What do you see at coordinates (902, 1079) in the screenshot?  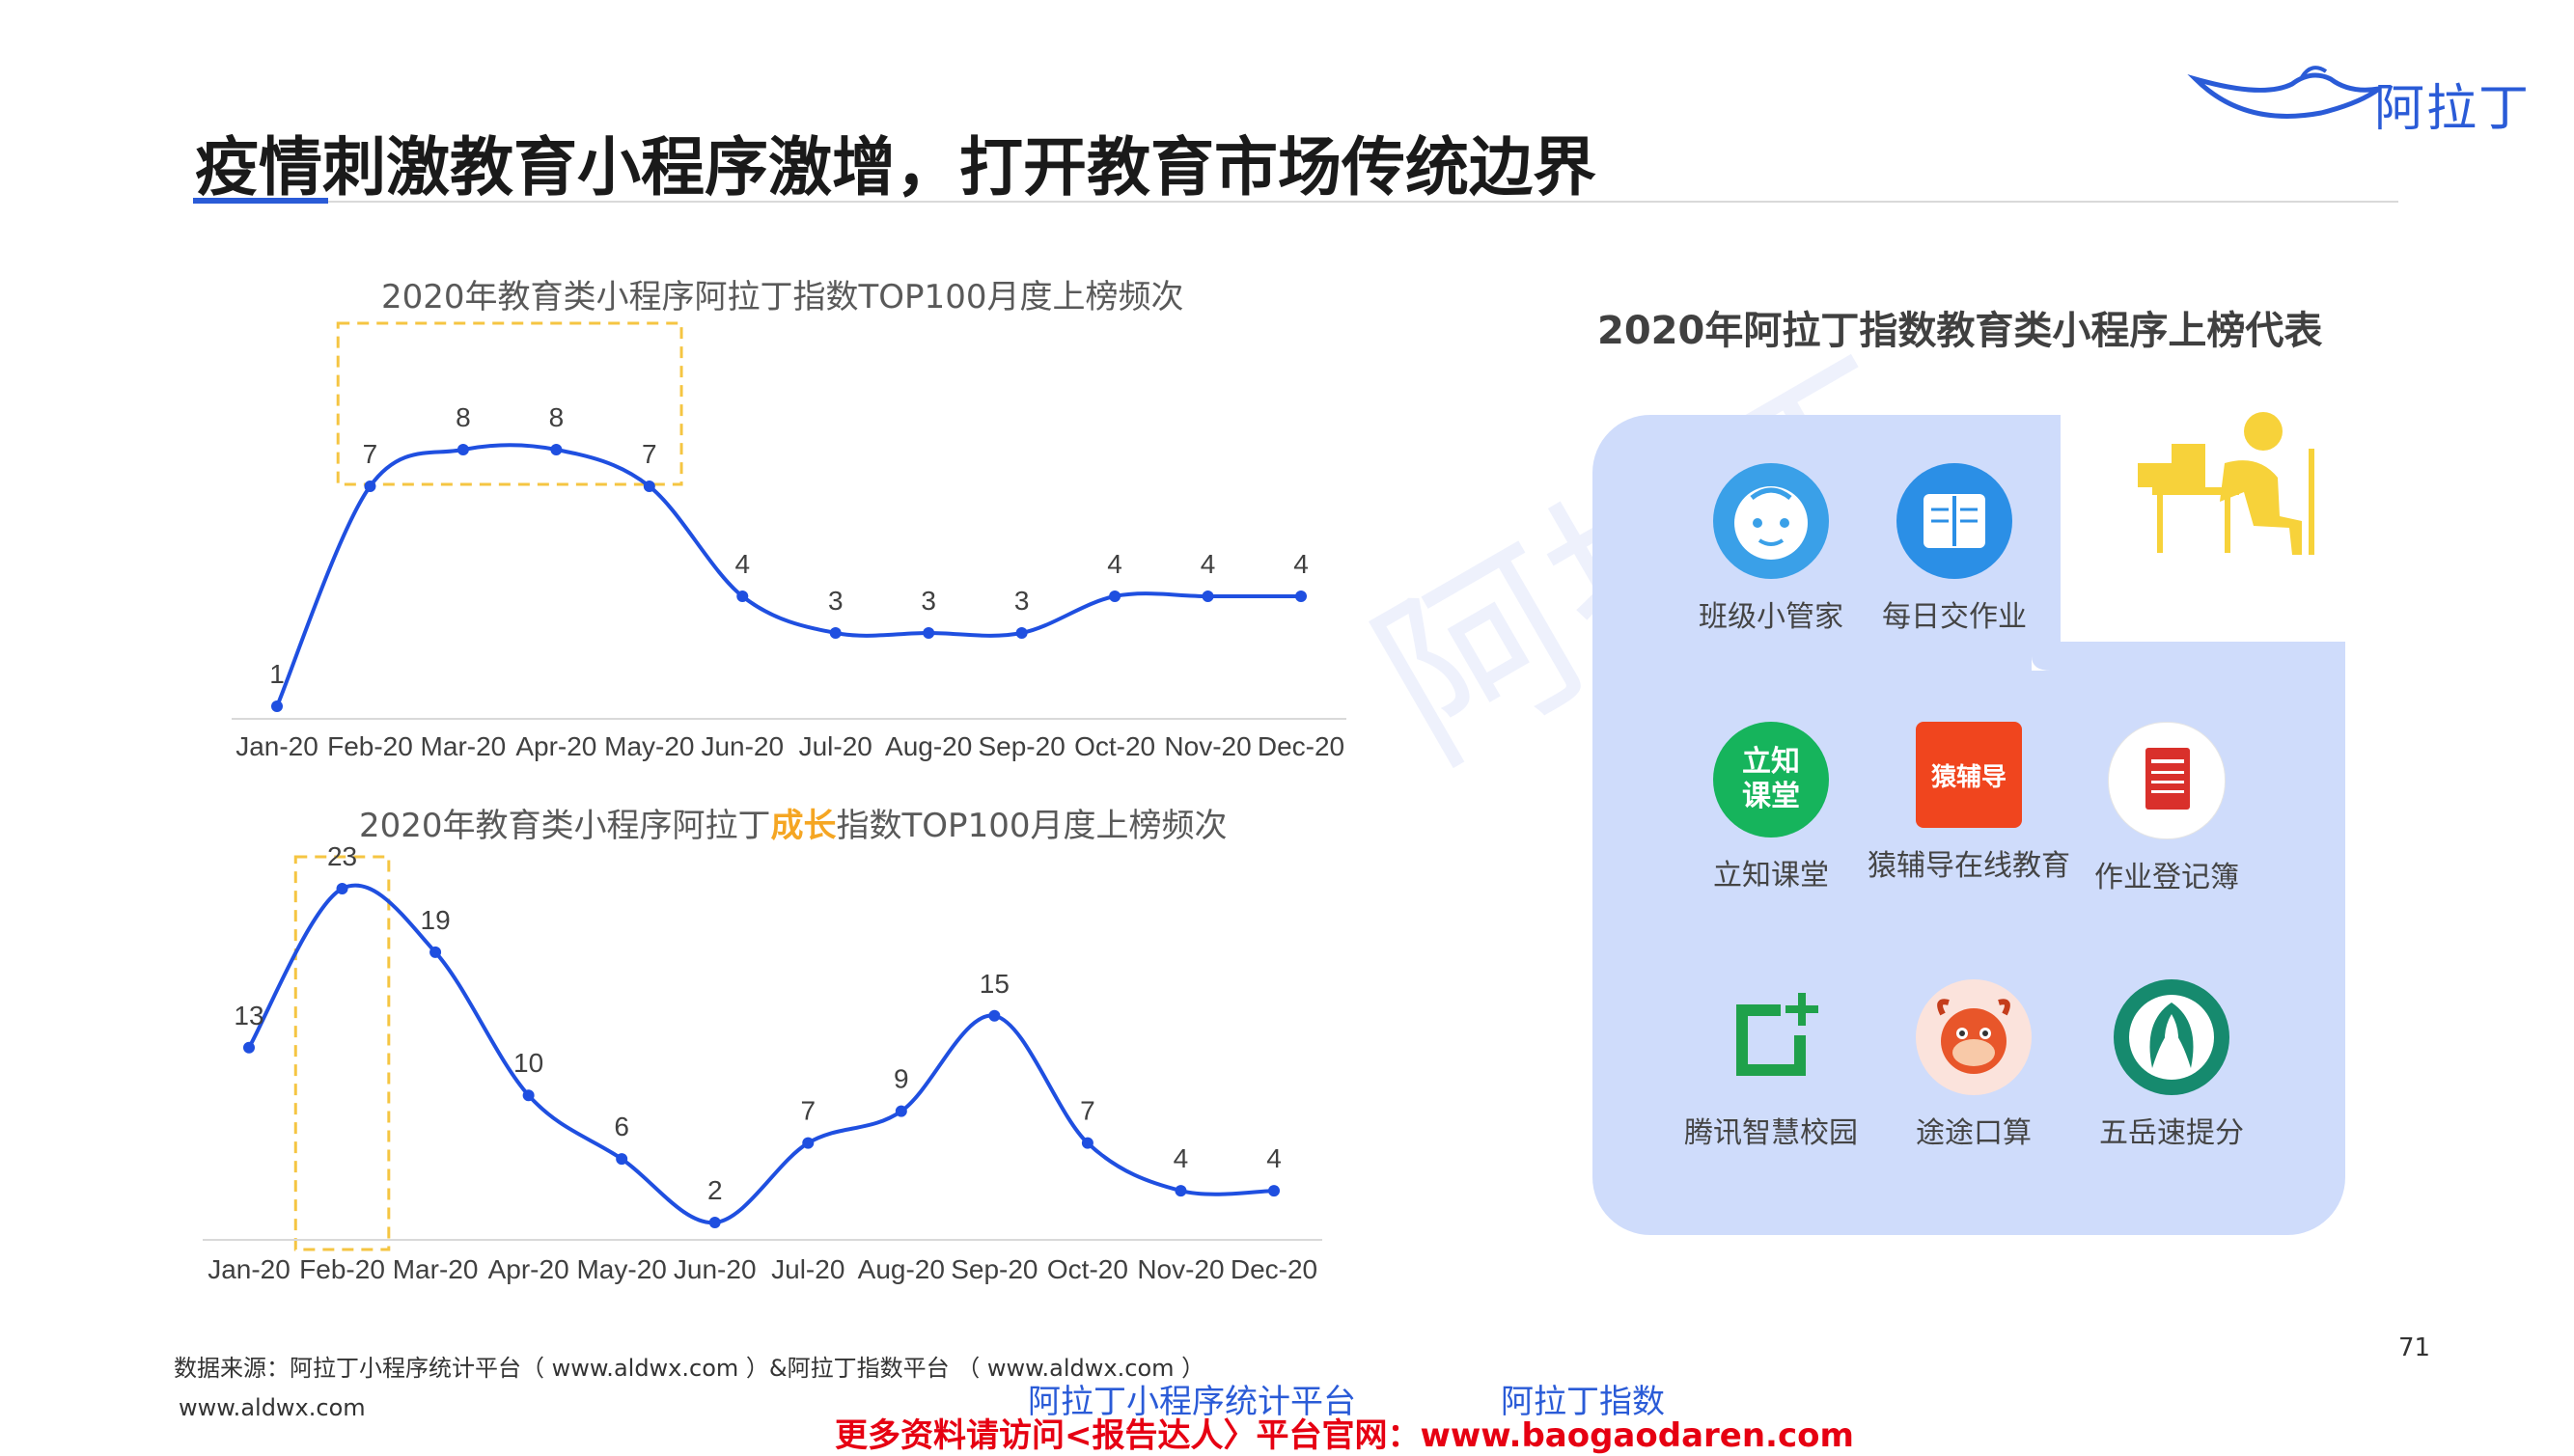 I see `data-label: 9` at bounding box center [902, 1079].